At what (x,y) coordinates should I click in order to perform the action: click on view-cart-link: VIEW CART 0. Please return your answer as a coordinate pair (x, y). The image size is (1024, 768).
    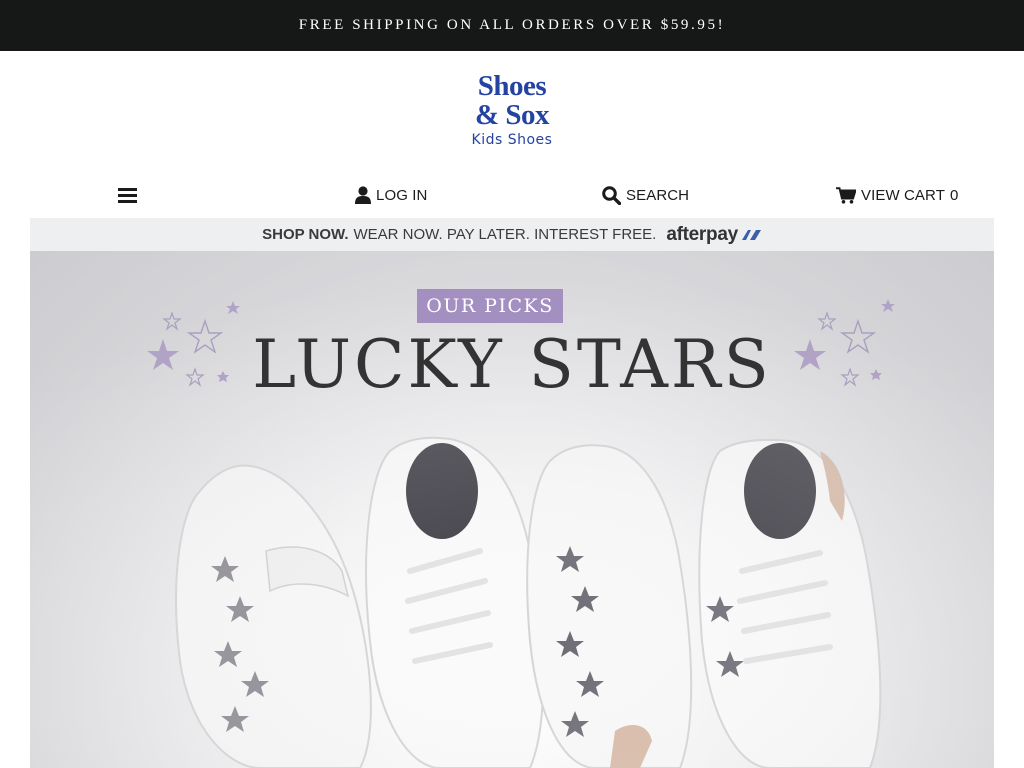
    Looking at the image, I should click on (897, 195).